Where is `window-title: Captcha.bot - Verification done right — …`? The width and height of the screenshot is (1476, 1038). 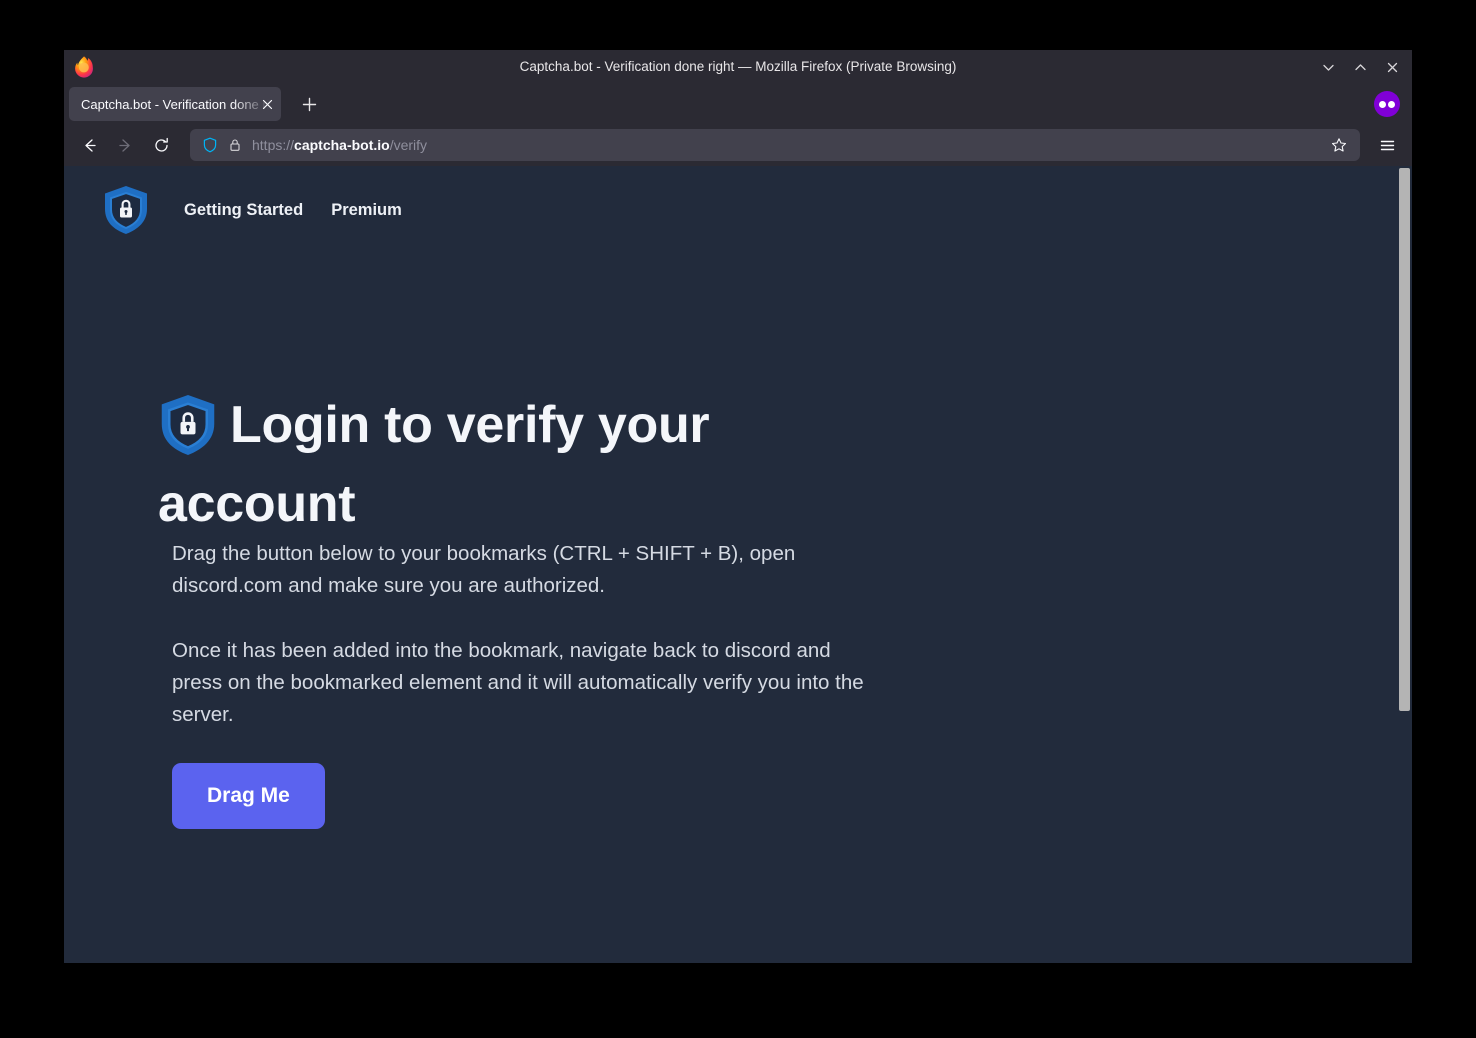
window-title: Captcha.bot - Verification done right — … is located at coordinates (738, 66).